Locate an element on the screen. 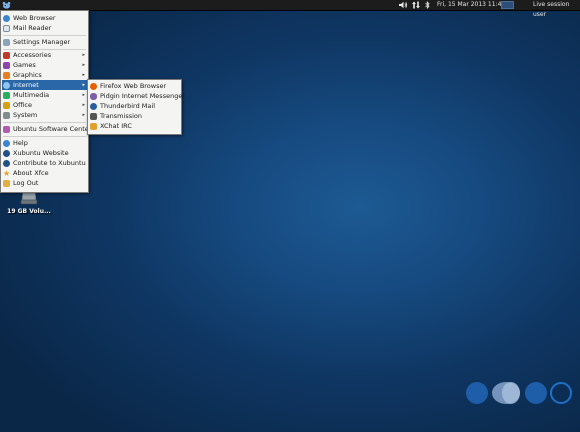 The height and width of the screenshot is (432, 580). menu-item-label: Games is located at coordinates (24, 65).